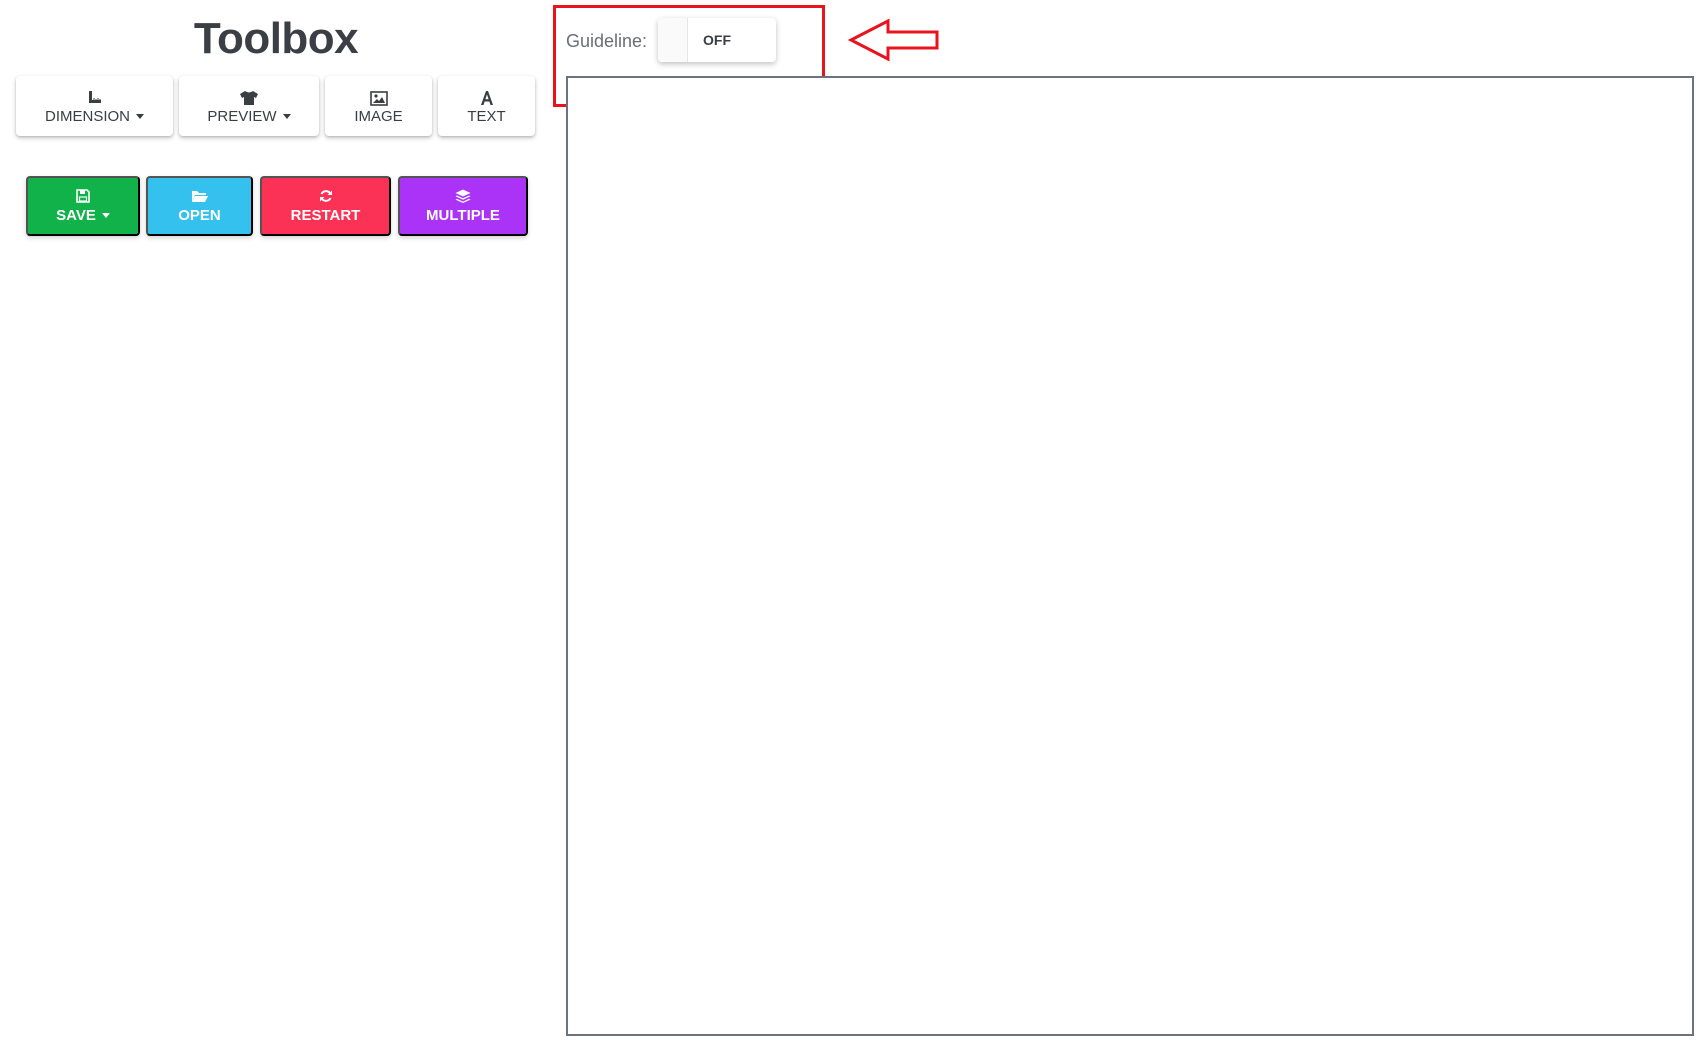 Image resolution: width=1707 pixels, height=1051 pixels. What do you see at coordinates (242, 116) in the screenshot?
I see `preview-label: PREVIEW` at bounding box center [242, 116].